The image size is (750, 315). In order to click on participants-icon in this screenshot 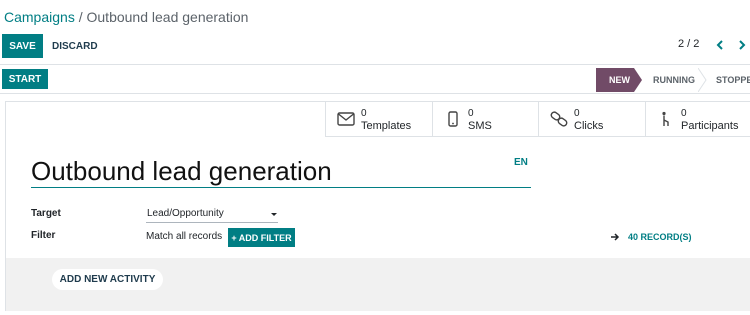, I will do `click(665, 118)`.